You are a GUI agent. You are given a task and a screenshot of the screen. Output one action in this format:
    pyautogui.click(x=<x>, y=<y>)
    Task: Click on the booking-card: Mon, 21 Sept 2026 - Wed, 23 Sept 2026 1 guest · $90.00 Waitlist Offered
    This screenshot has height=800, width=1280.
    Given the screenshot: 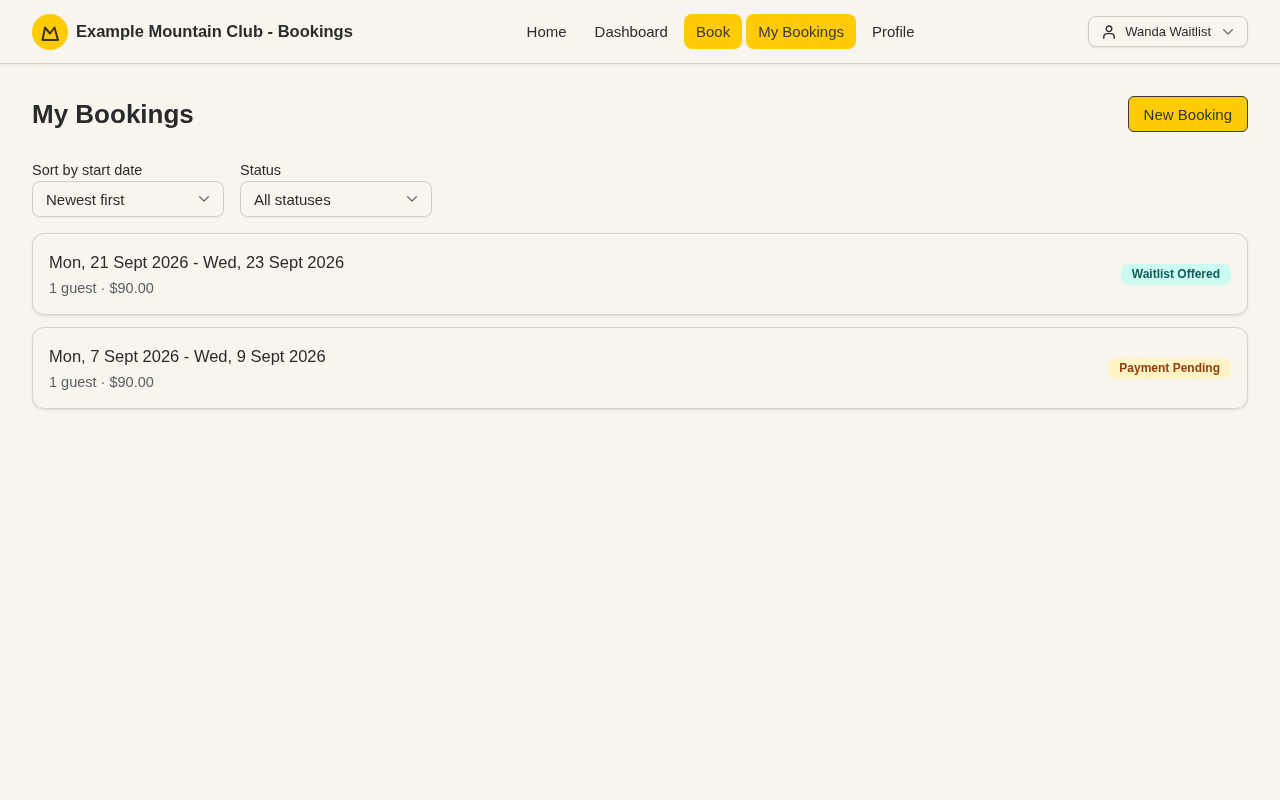 What is the action you would take?
    pyautogui.click(x=640, y=274)
    